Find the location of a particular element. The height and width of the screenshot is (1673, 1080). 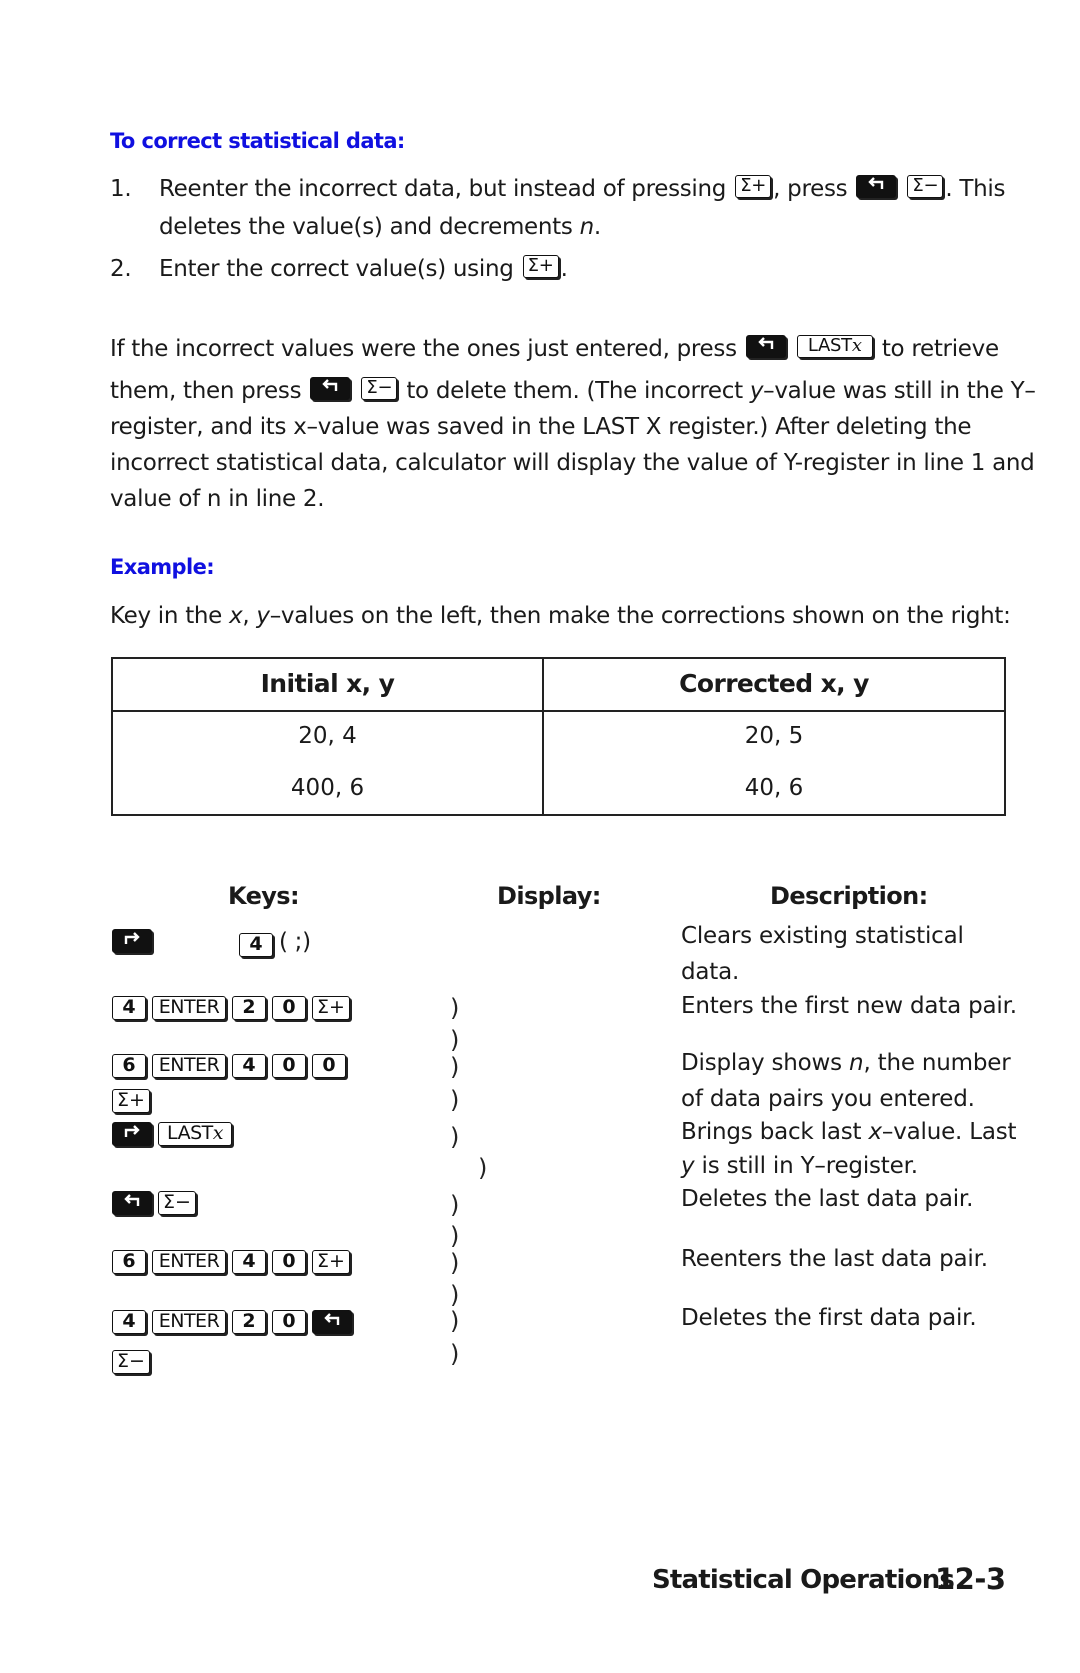

desc-text: , the number is located at coordinates (937, 1063).